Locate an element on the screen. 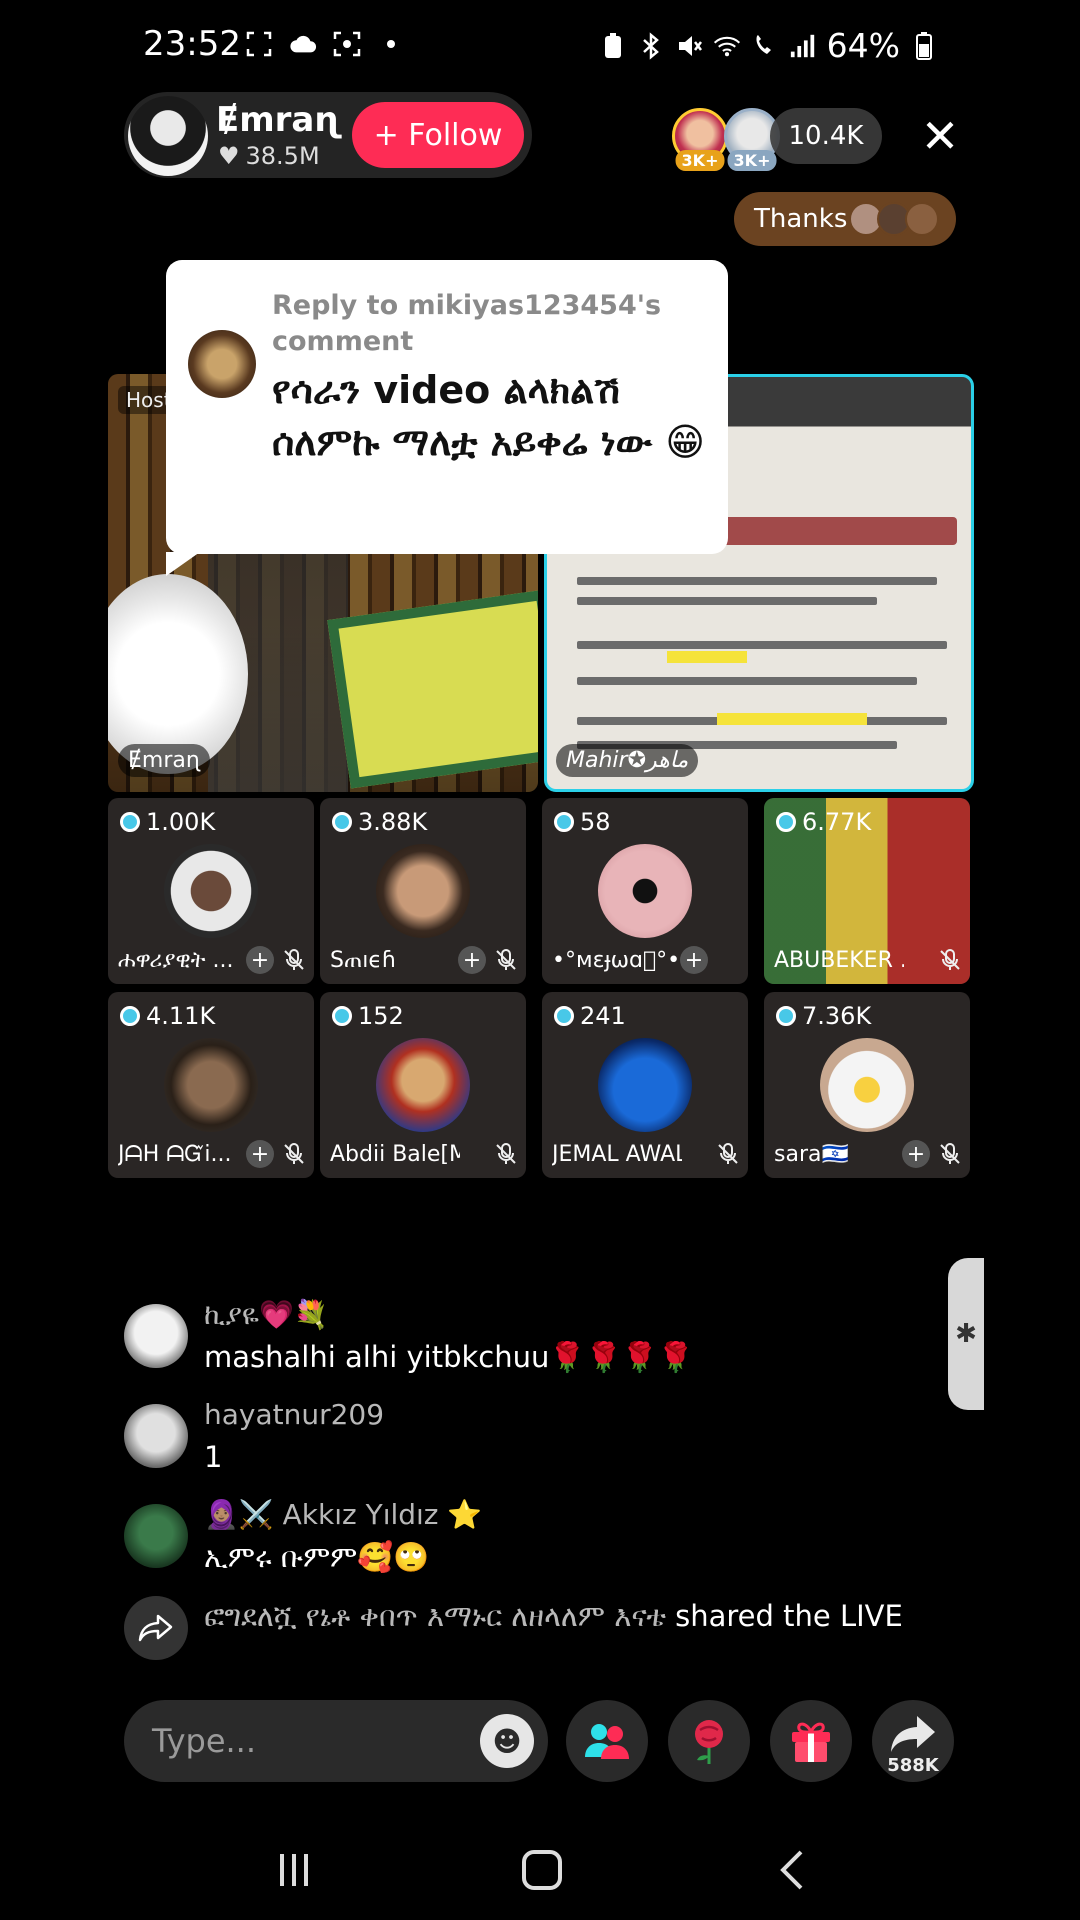  multi-guest-button is located at coordinates (607, 1741).